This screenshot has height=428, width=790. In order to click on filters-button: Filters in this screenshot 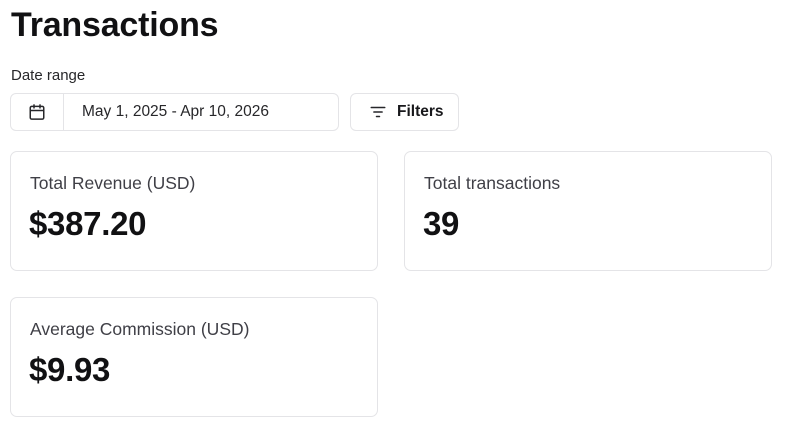, I will do `click(404, 112)`.